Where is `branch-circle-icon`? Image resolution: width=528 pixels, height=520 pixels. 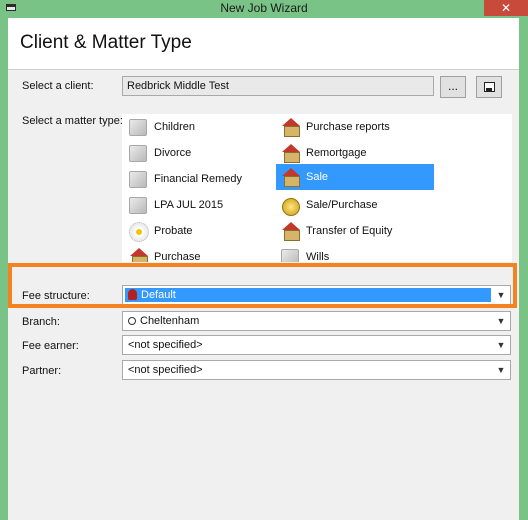 branch-circle-icon is located at coordinates (132, 321).